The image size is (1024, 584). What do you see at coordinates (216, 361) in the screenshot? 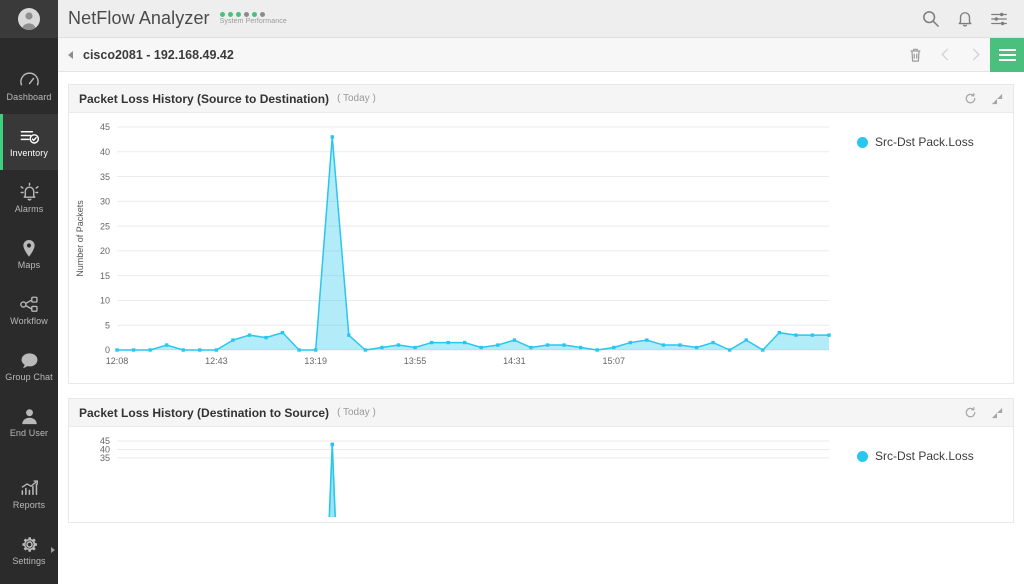
I see `svg-text: 12:43` at bounding box center [216, 361].